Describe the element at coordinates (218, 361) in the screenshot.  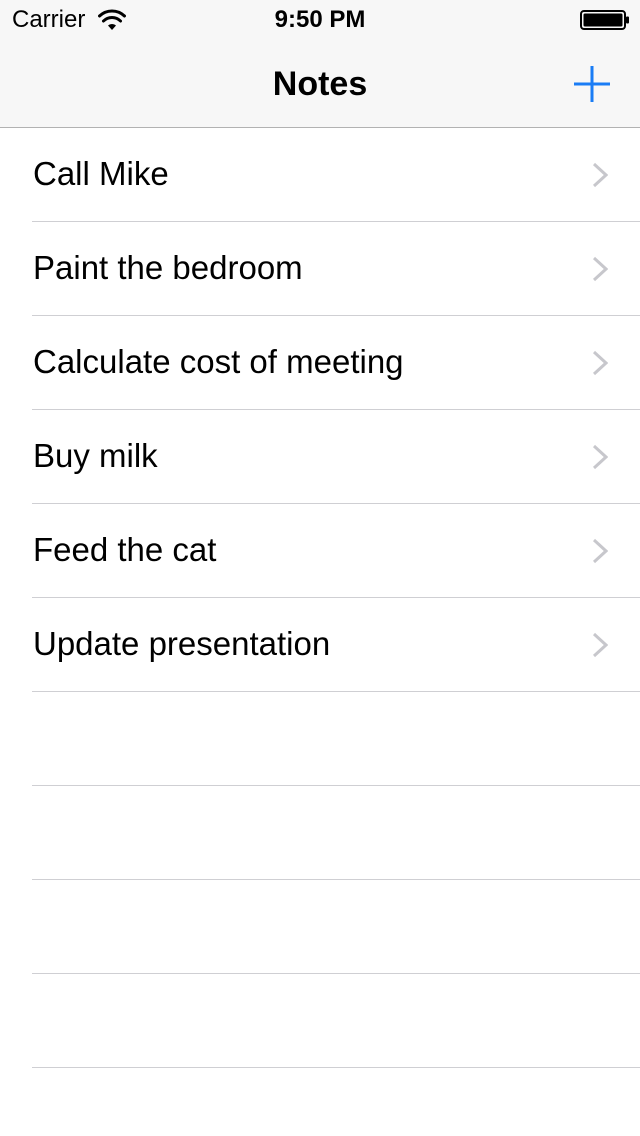
I see `note-title: Calculate cost of meeting` at that location.